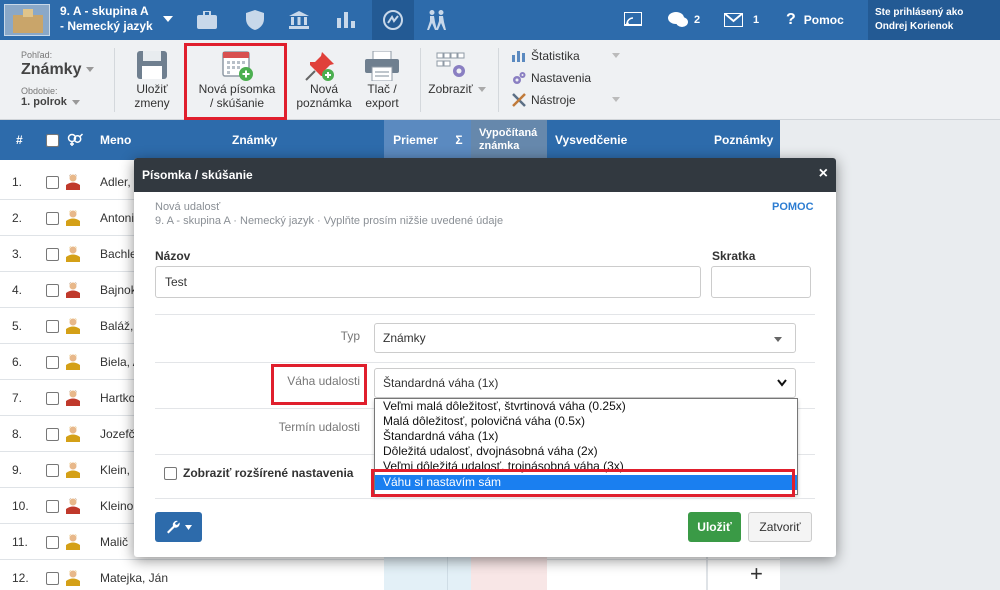  I want to click on weight-option: Malá dôležitosť, polovičná váha (0.5x), so click(586, 421).